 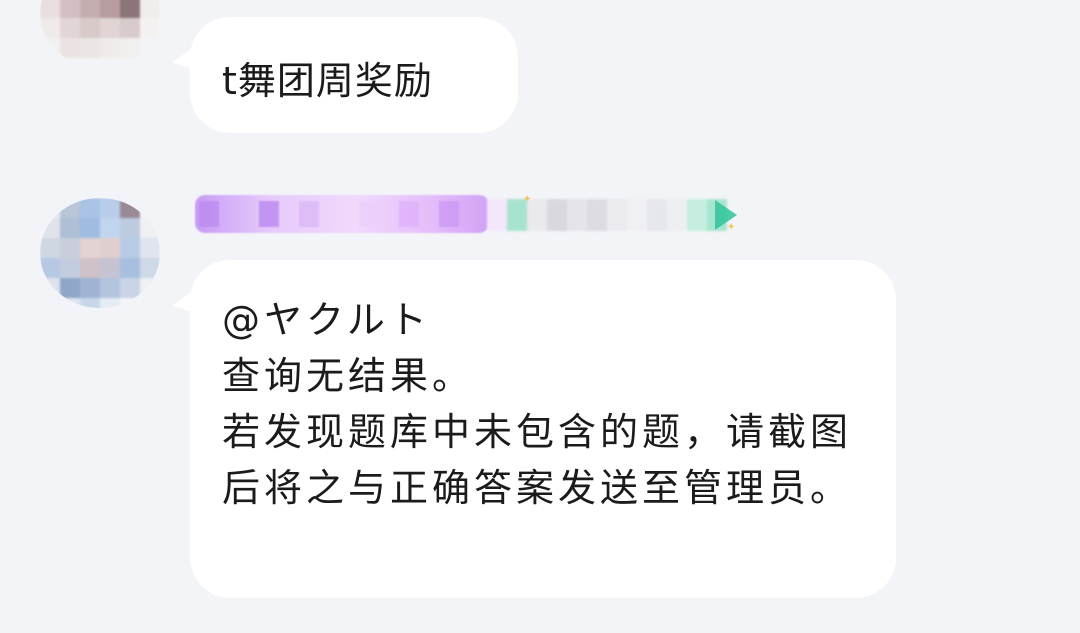 I want to click on sender-name: ✦ ✦, so click(x=467, y=215).